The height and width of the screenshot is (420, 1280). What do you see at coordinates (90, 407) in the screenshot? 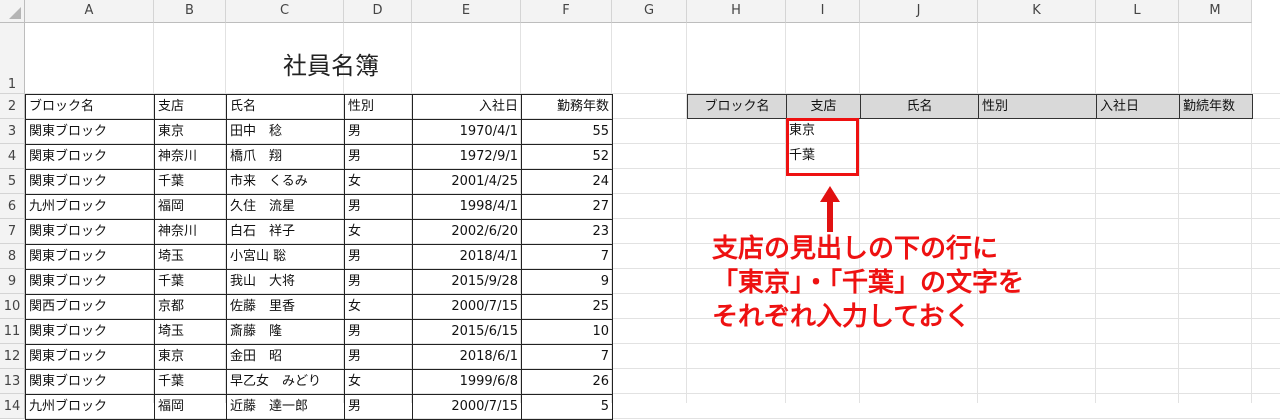
I see `table-cell: 九州ブロック` at bounding box center [90, 407].